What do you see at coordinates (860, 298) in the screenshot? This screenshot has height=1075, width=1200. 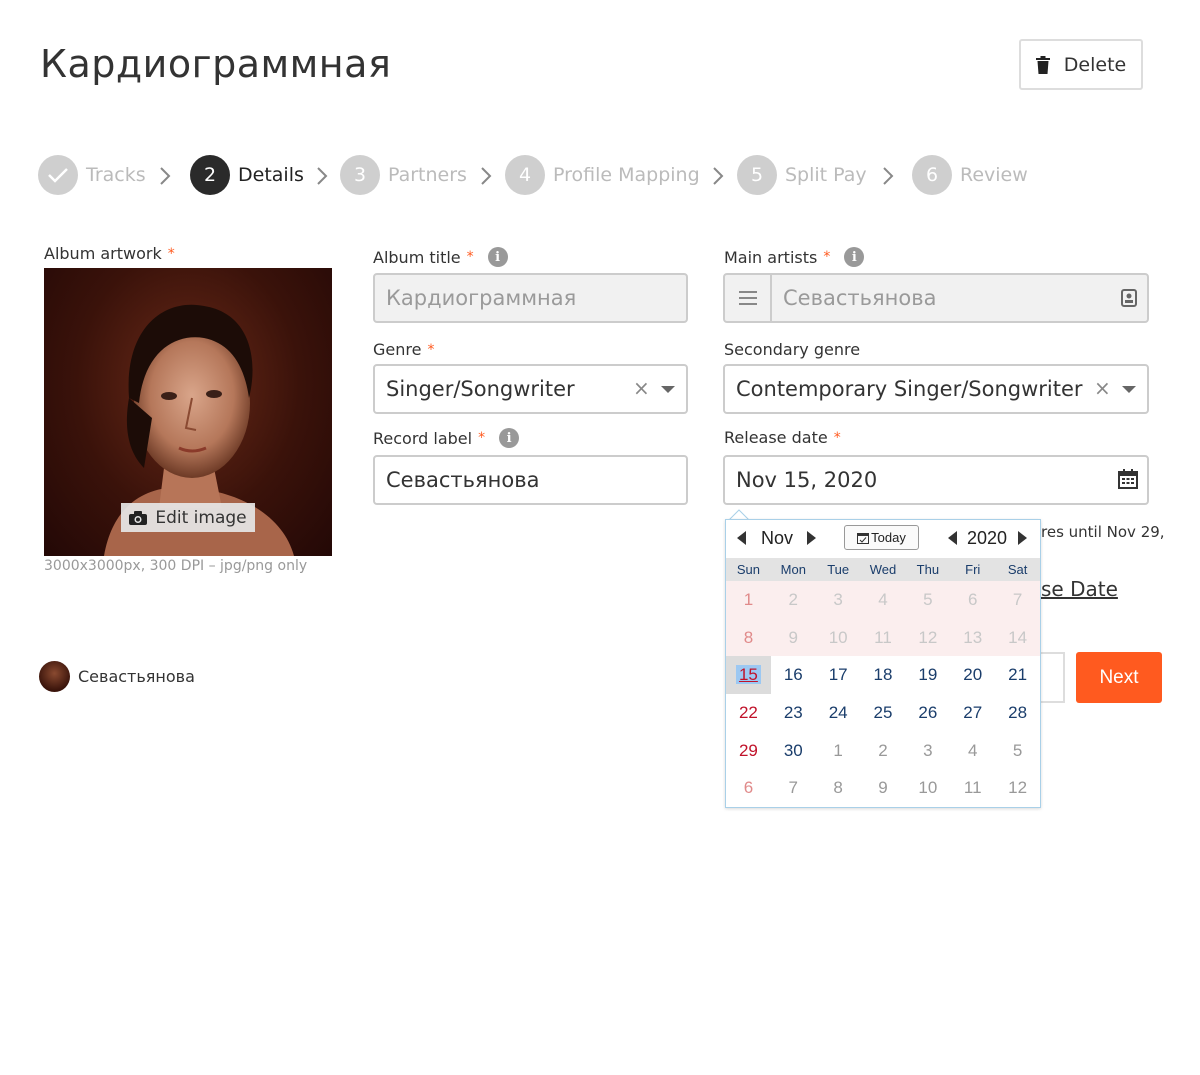 I see `main-artists-value: Севастьянова` at bounding box center [860, 298].